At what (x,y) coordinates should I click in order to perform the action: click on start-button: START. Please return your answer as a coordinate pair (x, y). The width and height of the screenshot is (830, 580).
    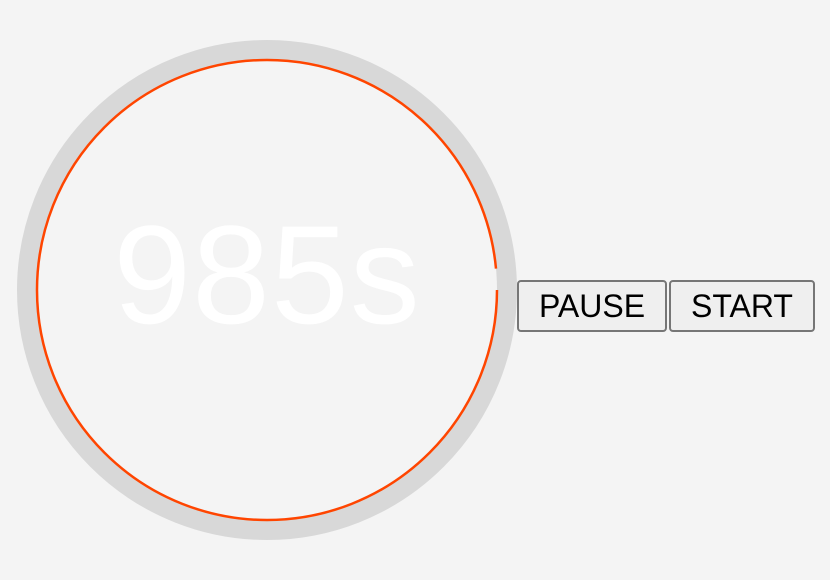
    Looking at the image, I should click on (742, 306).